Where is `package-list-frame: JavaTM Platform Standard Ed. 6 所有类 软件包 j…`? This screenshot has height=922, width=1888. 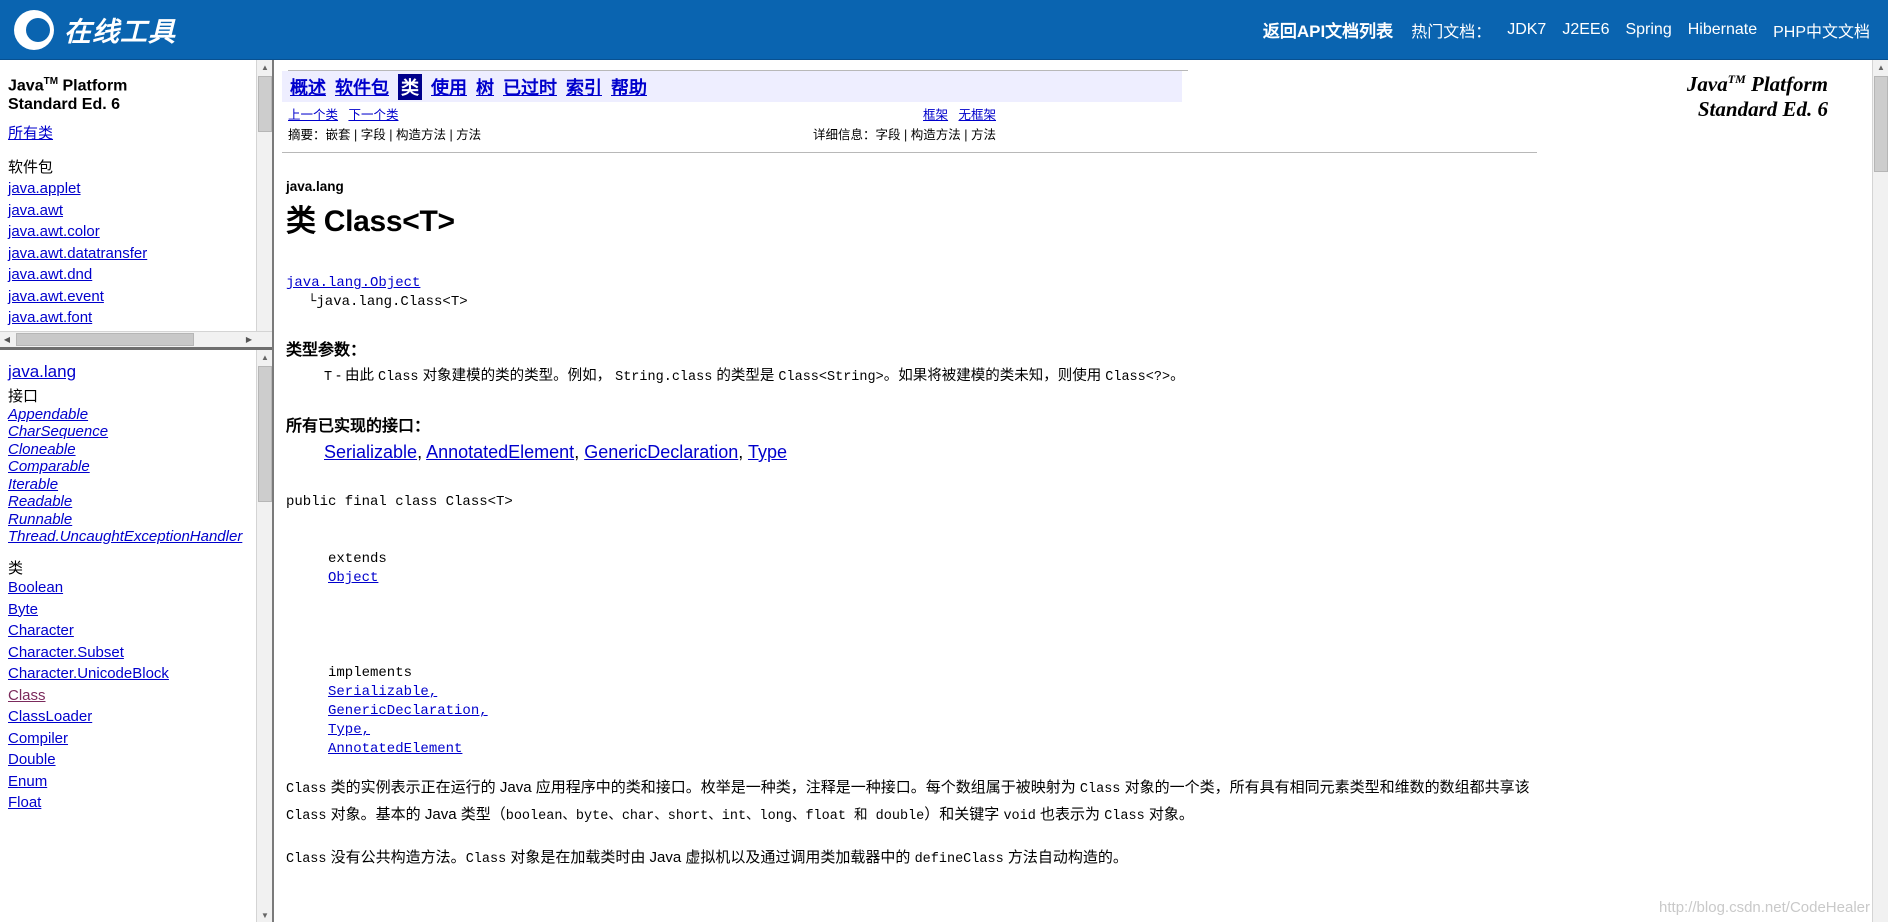
package-list-frame: JavaTM Platform Standard Ed. 6 所有类 软件包 j… is located at coordinates (136, 205).